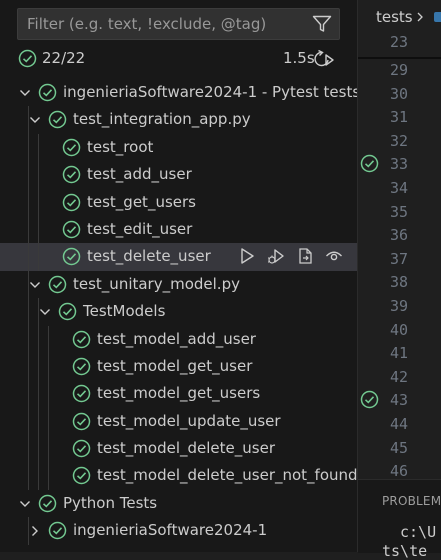 This screenshot has width=441, height=560. Describe the element at coordinates (399, 235) in the screenshot. I see `line-number: 36` at that location.